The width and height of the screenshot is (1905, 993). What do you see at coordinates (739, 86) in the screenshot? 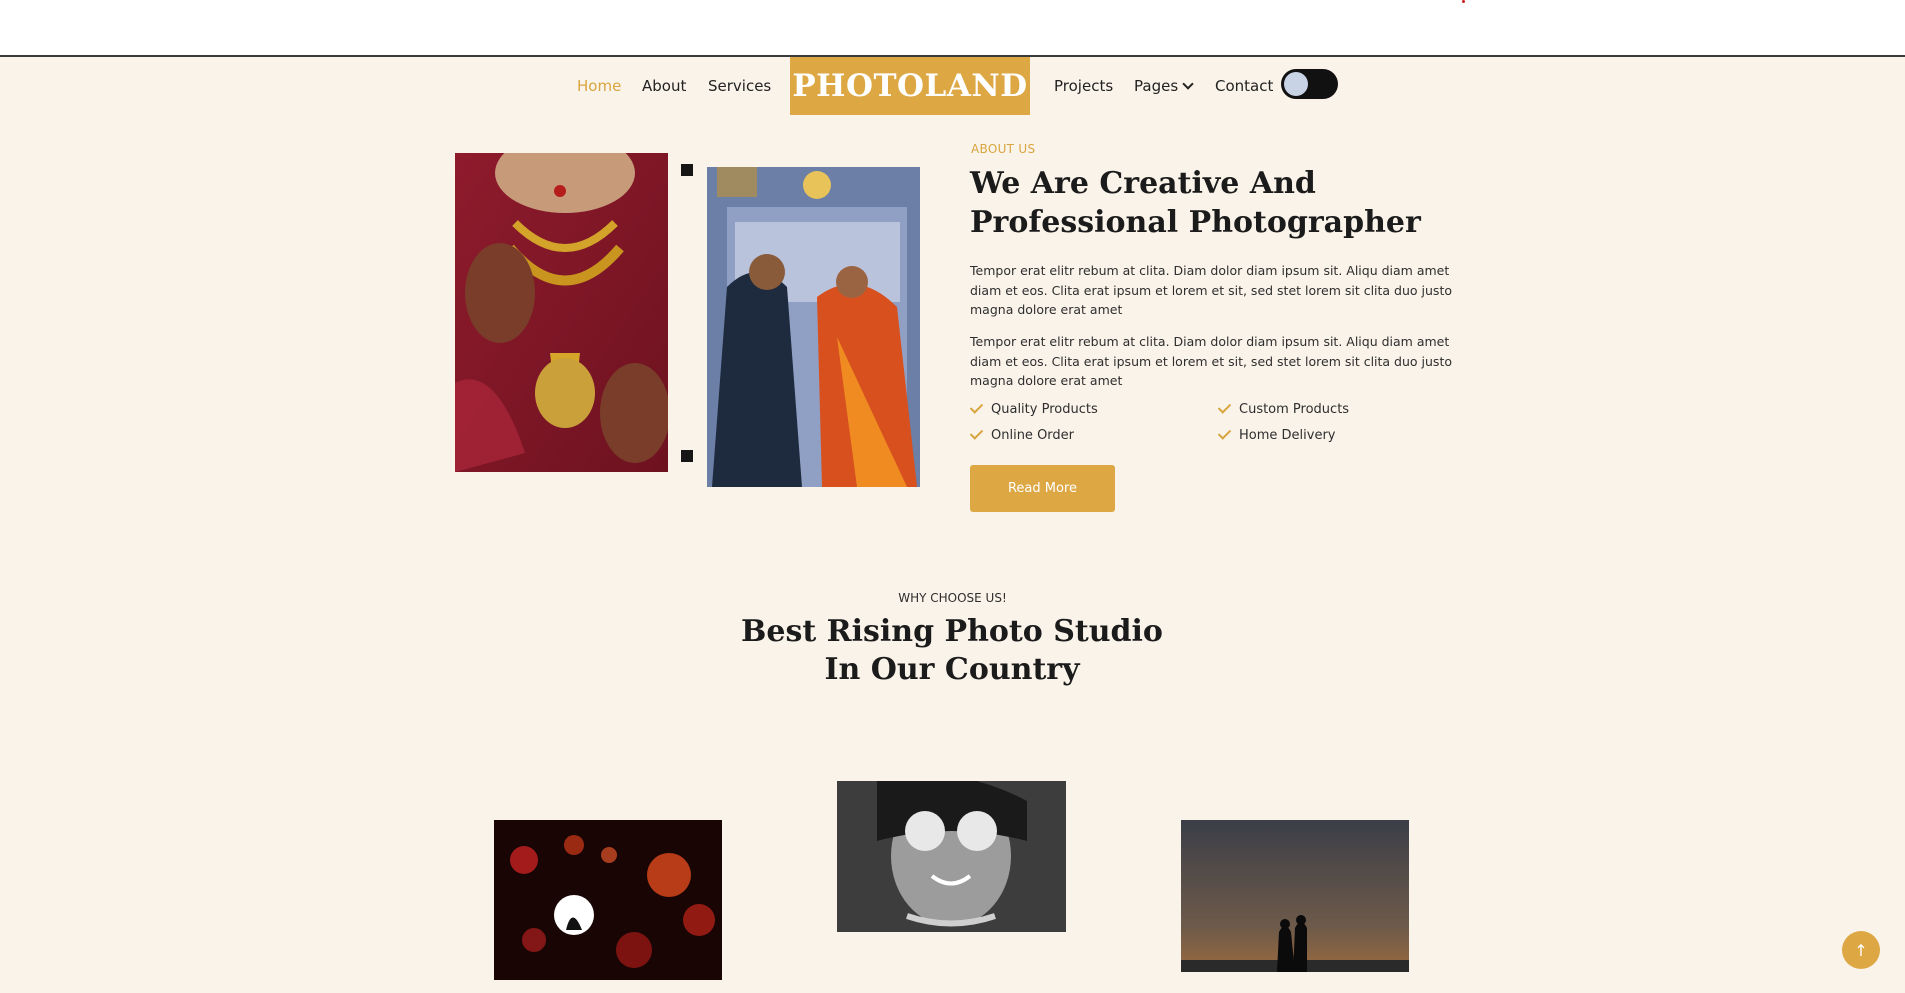
I see `nav-services: Services` at bounding box center [739, 86].